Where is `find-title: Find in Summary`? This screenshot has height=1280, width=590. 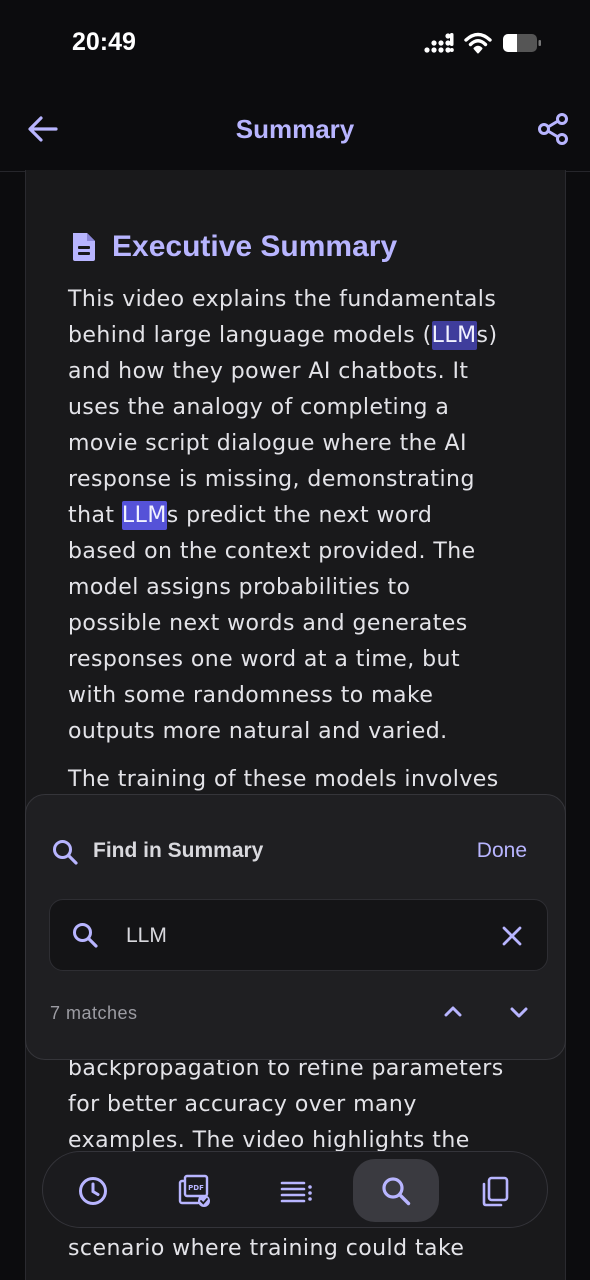
find-title: Find in Summary is located at coordinates (178, 850).